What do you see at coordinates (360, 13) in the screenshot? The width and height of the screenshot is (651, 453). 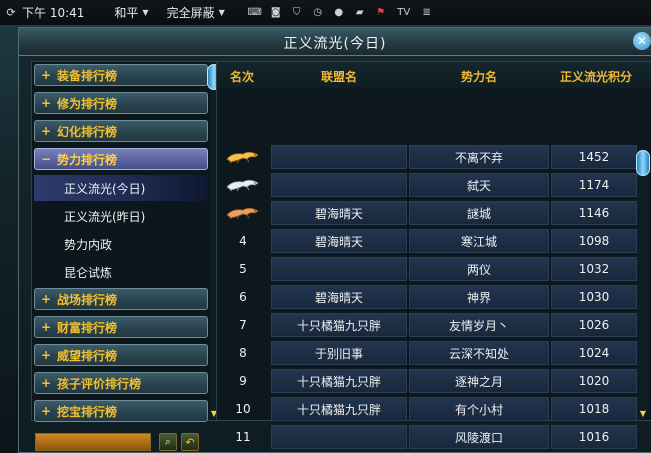 I see `message-icon: ▰` at bounding box center [360, 13].